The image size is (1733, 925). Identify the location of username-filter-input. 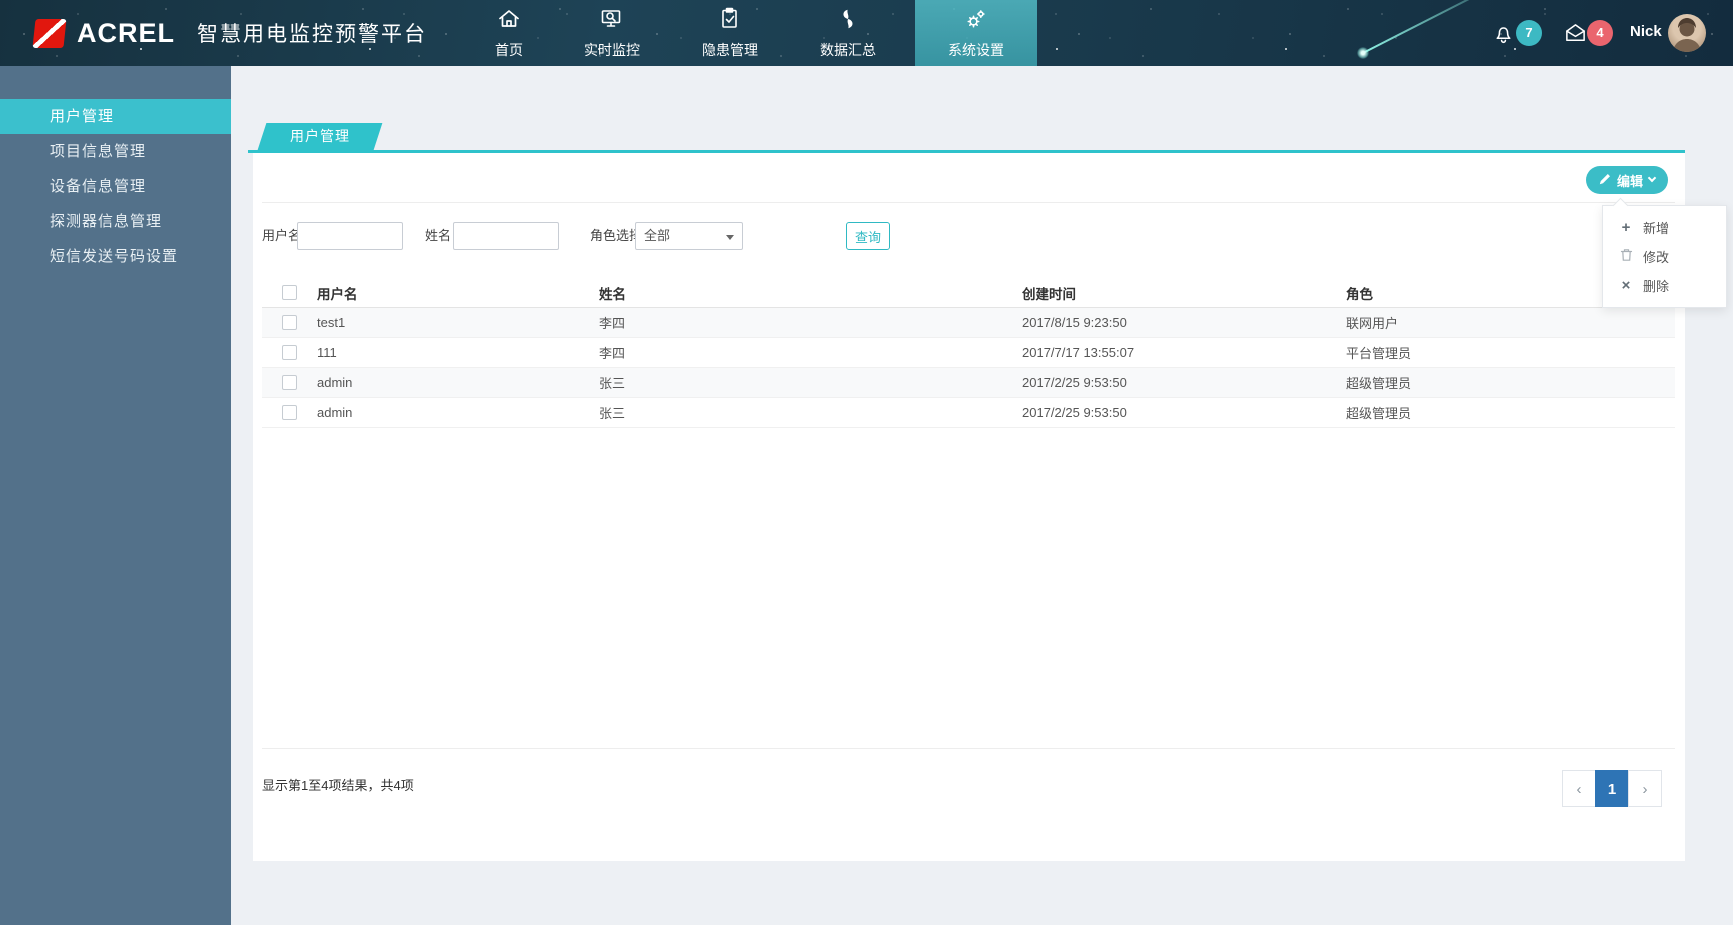
(350, 236).